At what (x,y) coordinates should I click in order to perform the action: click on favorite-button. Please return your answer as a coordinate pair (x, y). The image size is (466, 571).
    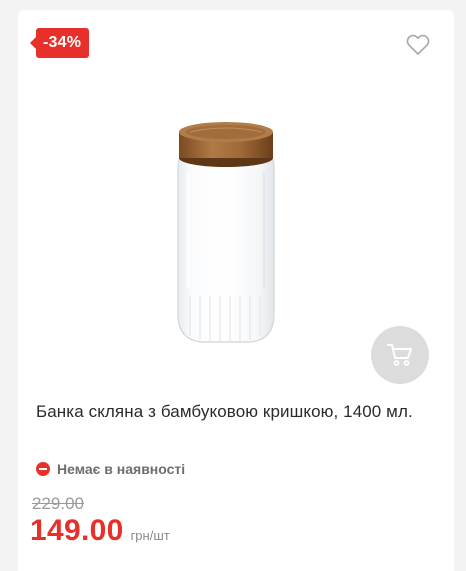
    Looking at the image, I should click on (418, 45).